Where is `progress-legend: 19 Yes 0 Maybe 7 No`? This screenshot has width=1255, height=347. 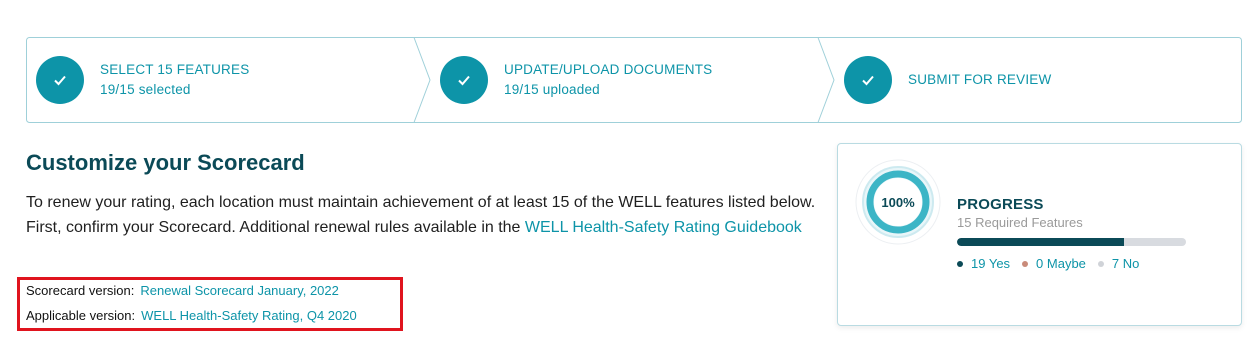 progress-legend: 19 Yes 0 Maybe 7 No is located at coordinates (1054, 263).